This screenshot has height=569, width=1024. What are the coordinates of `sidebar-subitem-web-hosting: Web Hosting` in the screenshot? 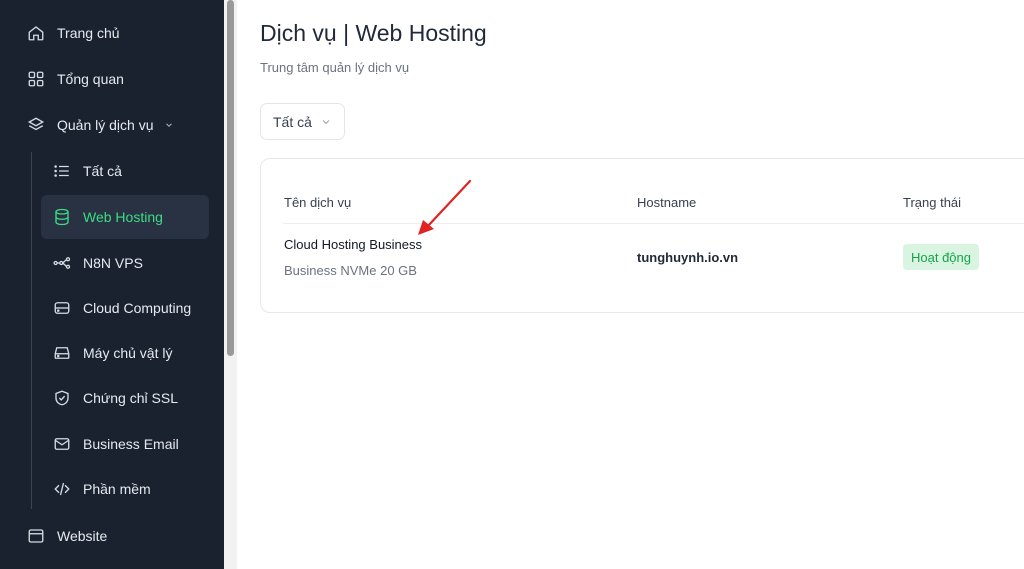 It's located at (125, 217).